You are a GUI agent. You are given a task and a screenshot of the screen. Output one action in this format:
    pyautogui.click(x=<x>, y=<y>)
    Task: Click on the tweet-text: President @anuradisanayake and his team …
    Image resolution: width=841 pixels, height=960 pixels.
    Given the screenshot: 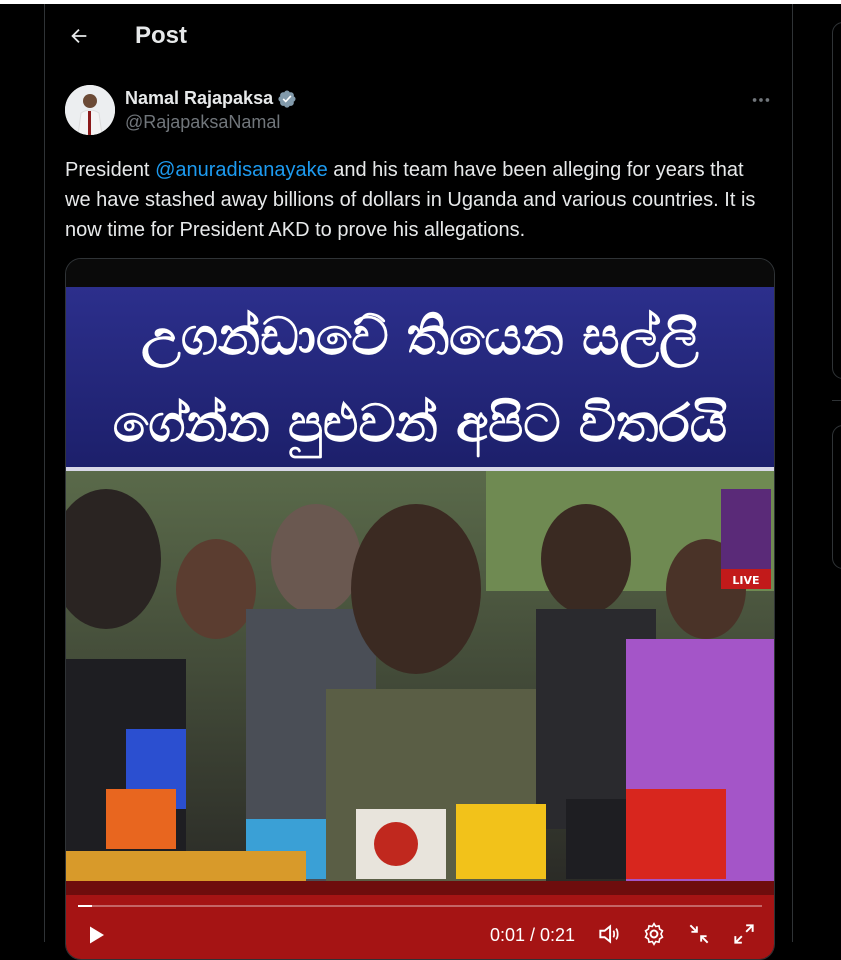 What is the action you would take?
    pyautogui.click(x=415, y=200)
    